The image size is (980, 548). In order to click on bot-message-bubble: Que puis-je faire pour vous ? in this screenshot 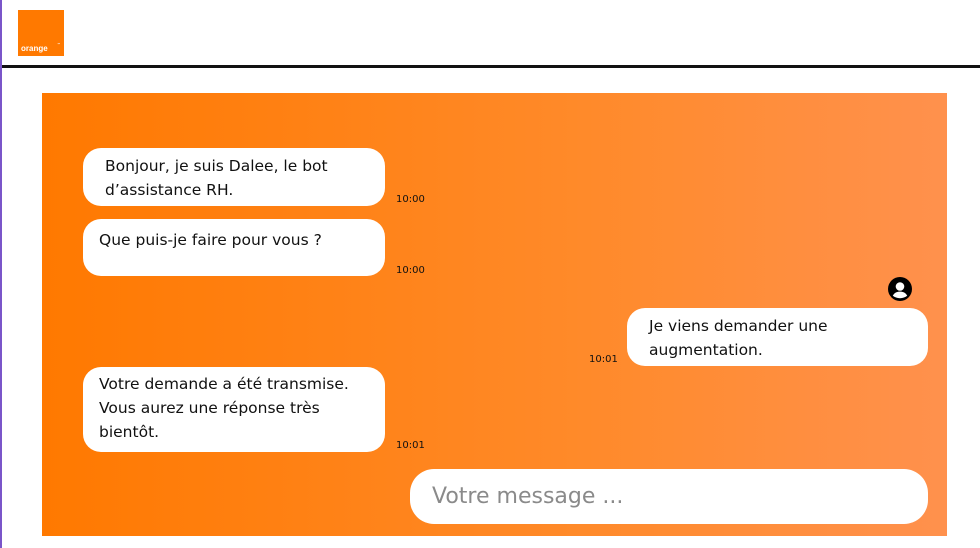, I will do `click(234, 247)`.